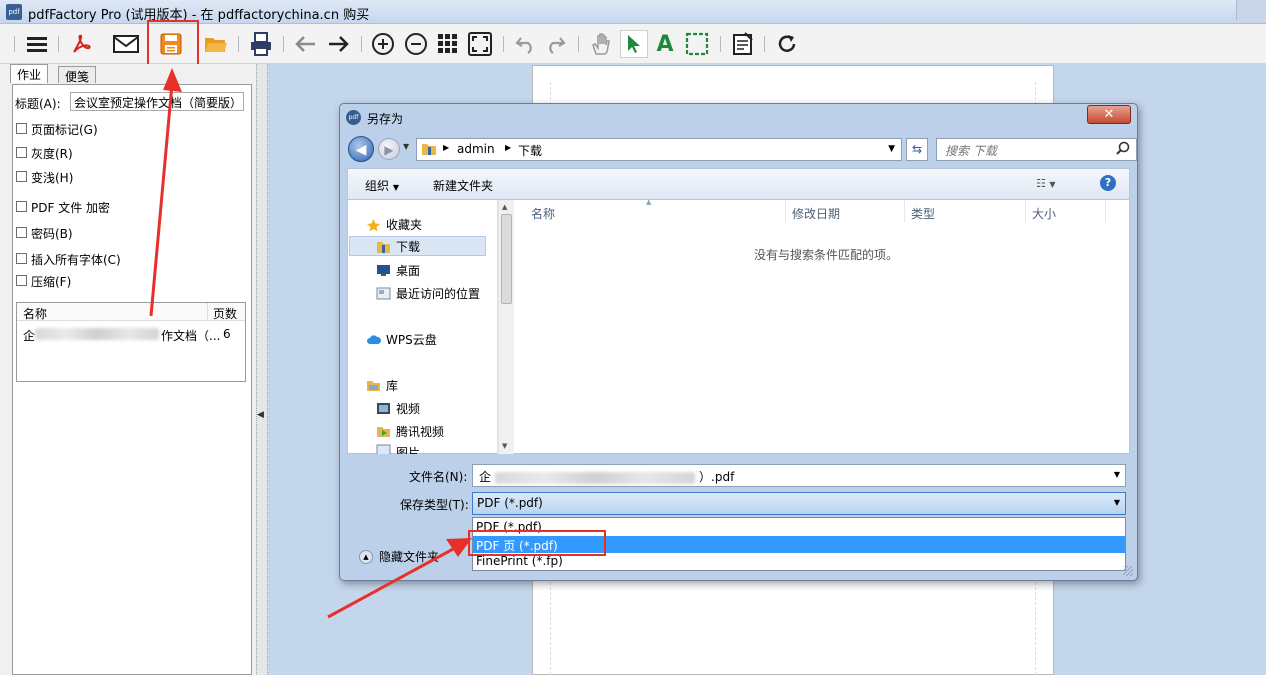  Describe the element at coordinates (420, 431) in the screenshot. I see `nav-tencent-label: 腾讯视频` at that location.